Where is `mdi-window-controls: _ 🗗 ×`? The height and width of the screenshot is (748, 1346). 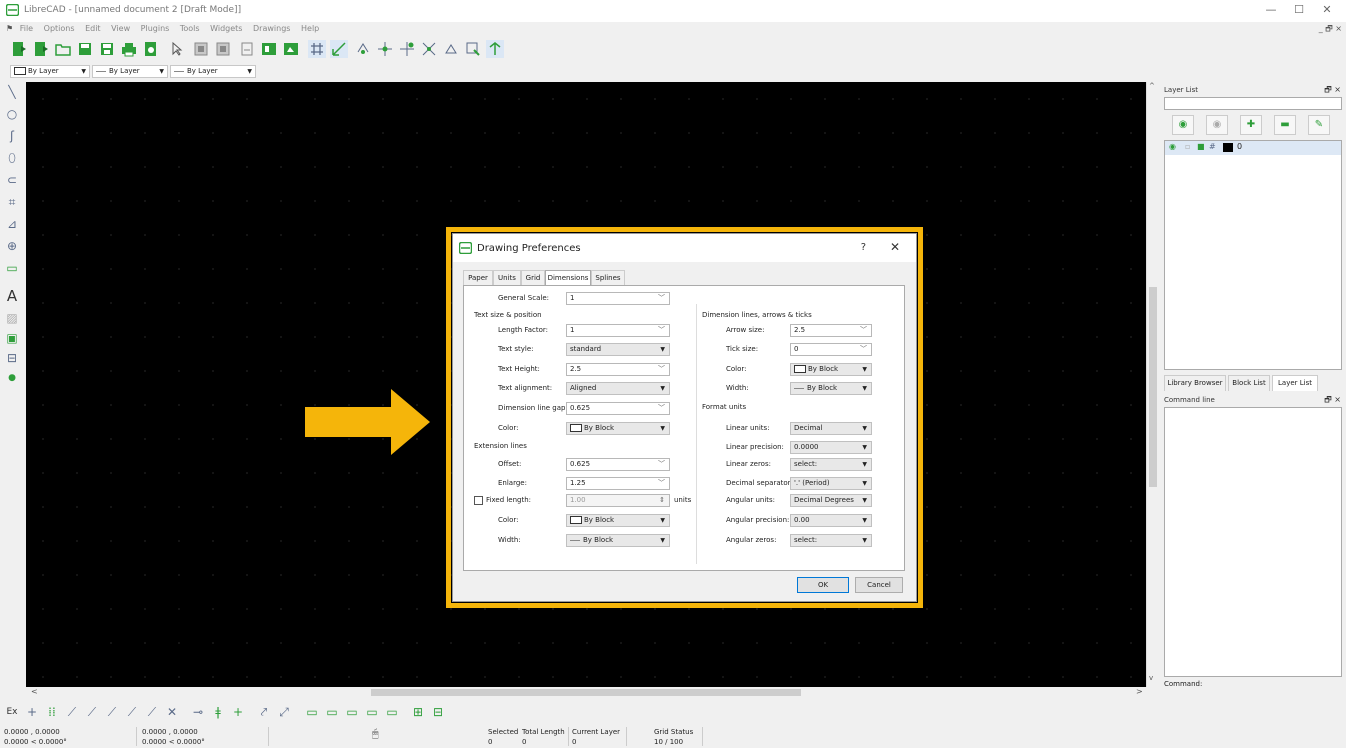 mdi-window-controls: _ 🗗 × is located at coordinates (1330, 30).